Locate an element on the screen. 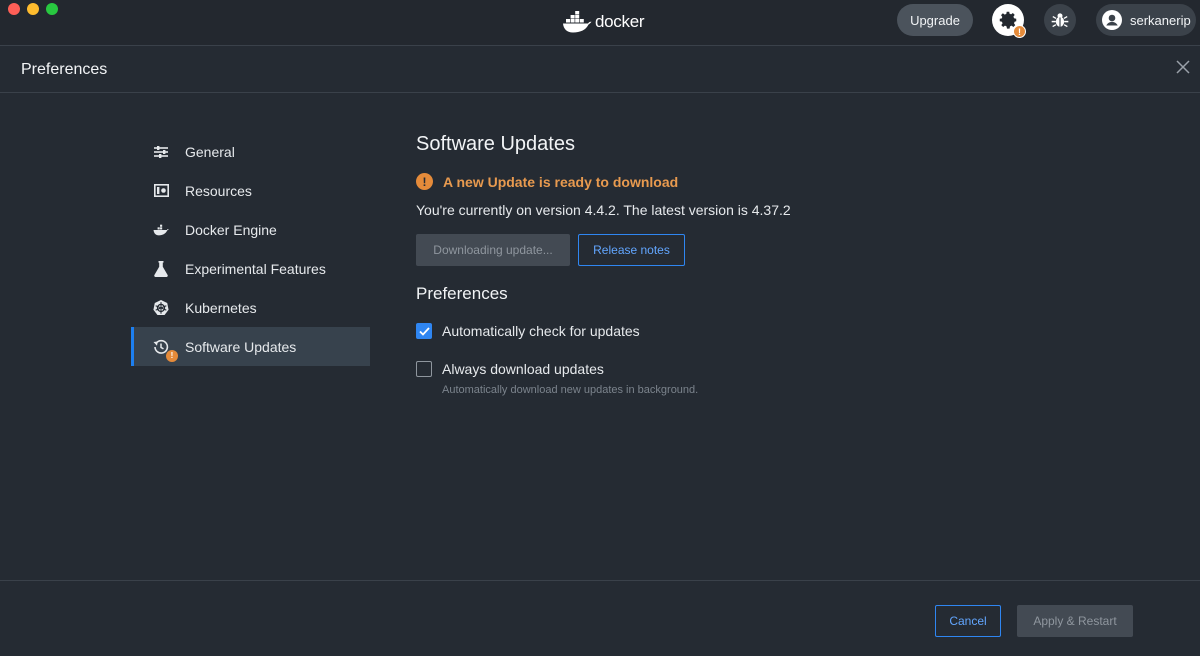 The image size is (1200, 656). warning-icon: ! is located at coordinates (424, 181).